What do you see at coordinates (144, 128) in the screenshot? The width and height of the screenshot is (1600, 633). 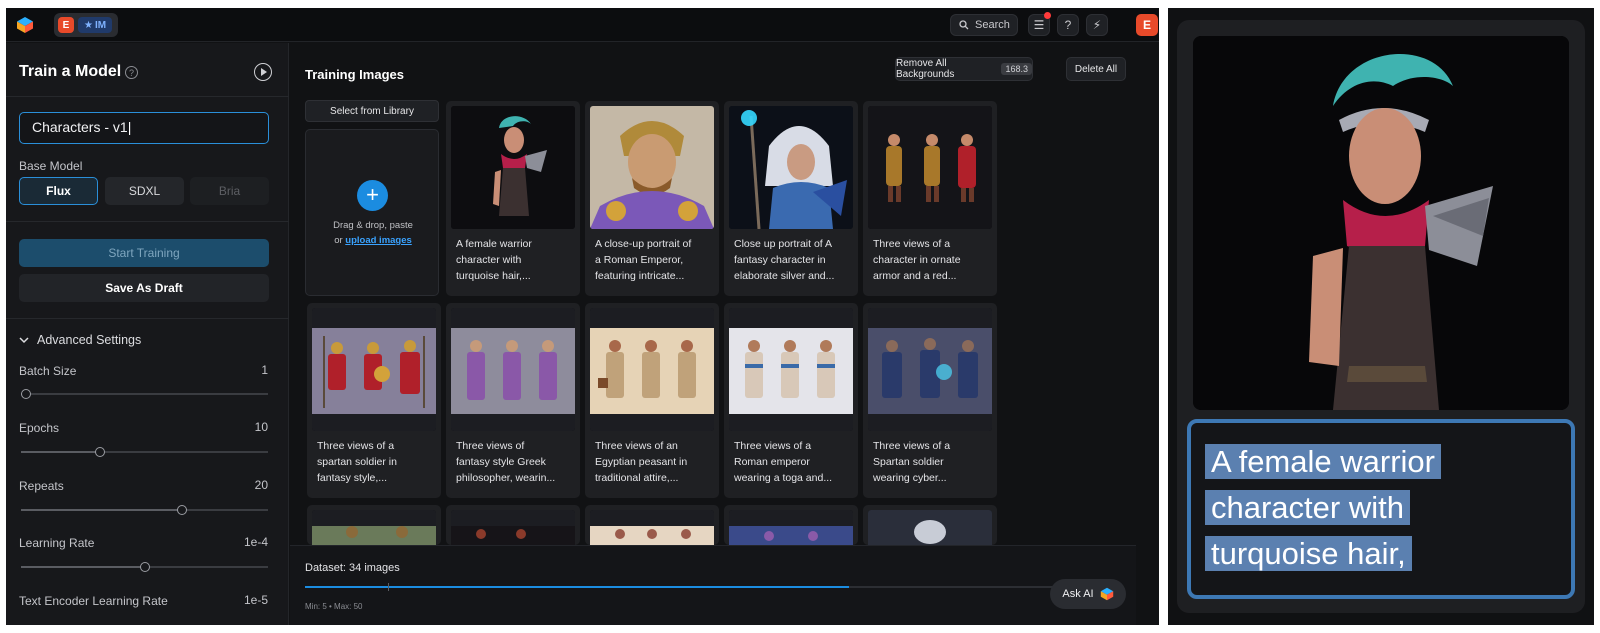 I see `model-name-input: Characters - v1|` at bounding box center [144, 128].